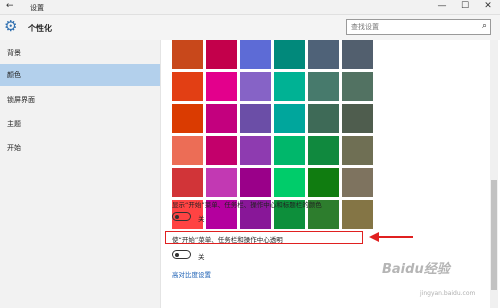  Describe the element at coordinates (201, 257) in the screenshot. I see `transparency-state: 关` at that location.